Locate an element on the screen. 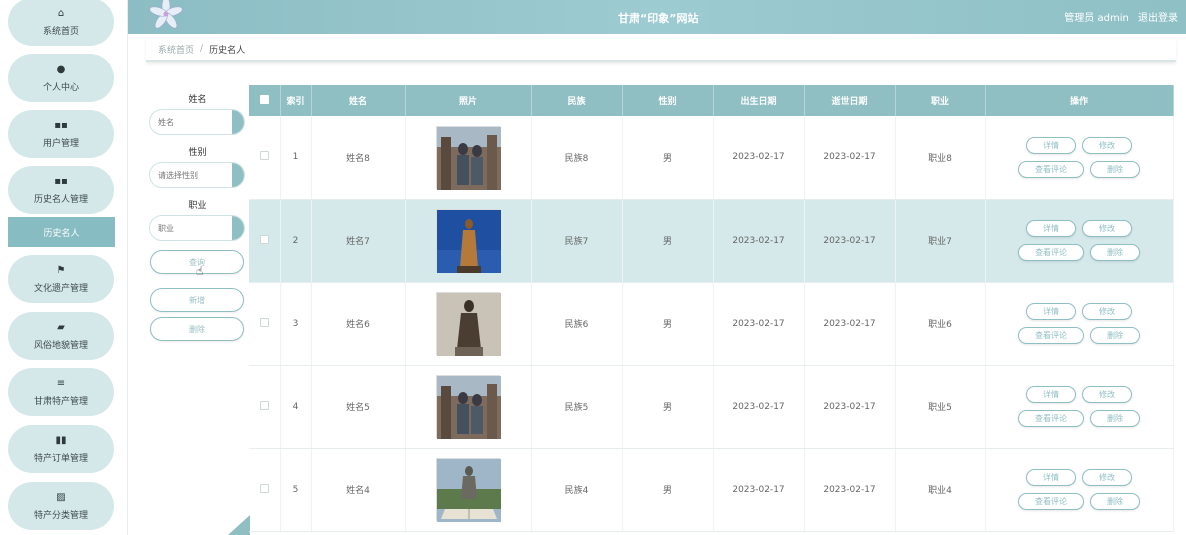 The height and width of the screenshot is (535, 1186). user-area: 管理员 admin 退出登录 is located at coordinates (1118, 16).